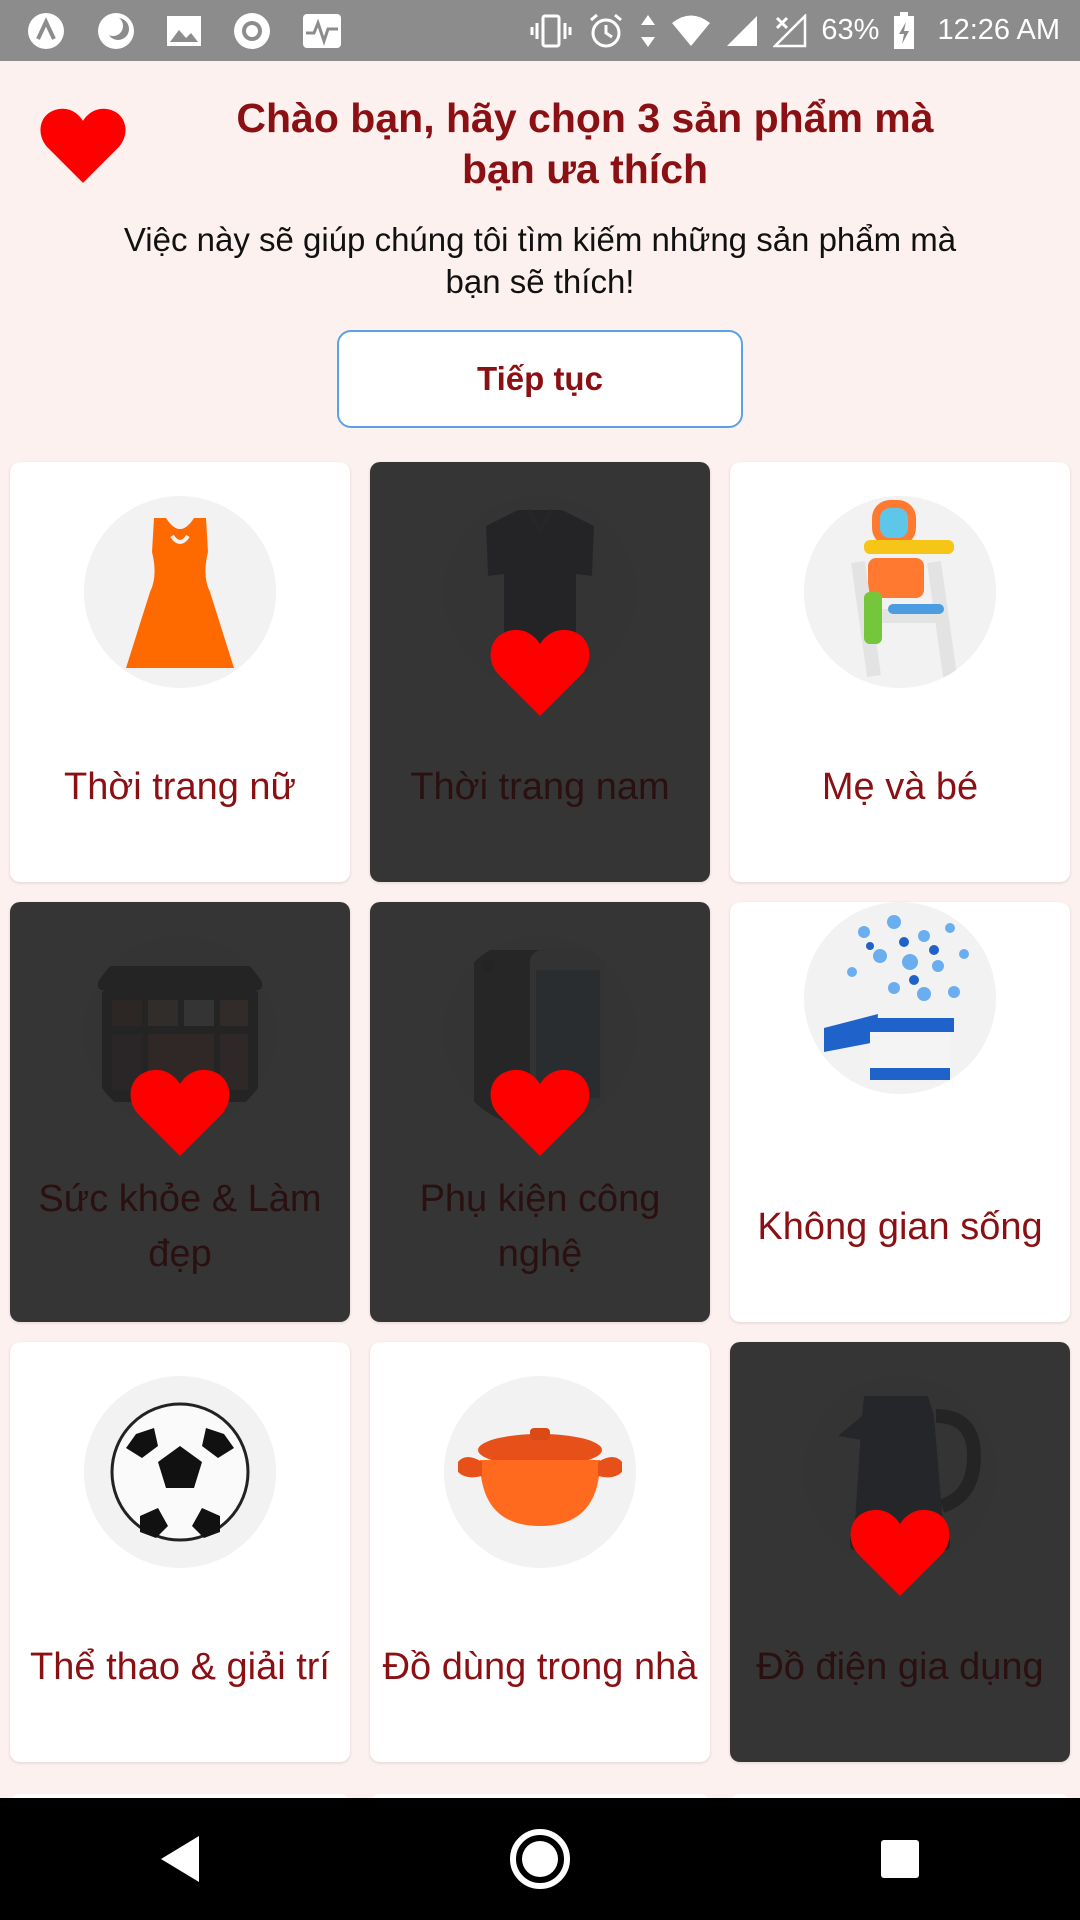 This screenshot has width=1080, height=1920. I want to click on battery-percent: 63%, so click(850, 30).